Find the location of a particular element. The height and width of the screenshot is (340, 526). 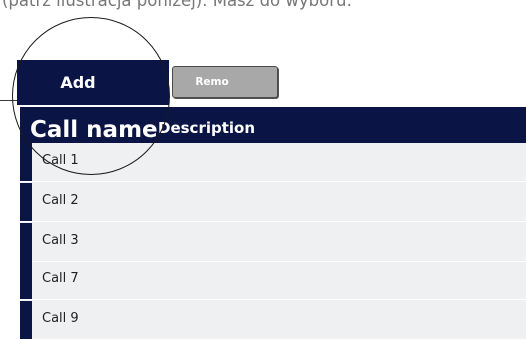

table-header: Call name Description is located at coordinates (273, 125).